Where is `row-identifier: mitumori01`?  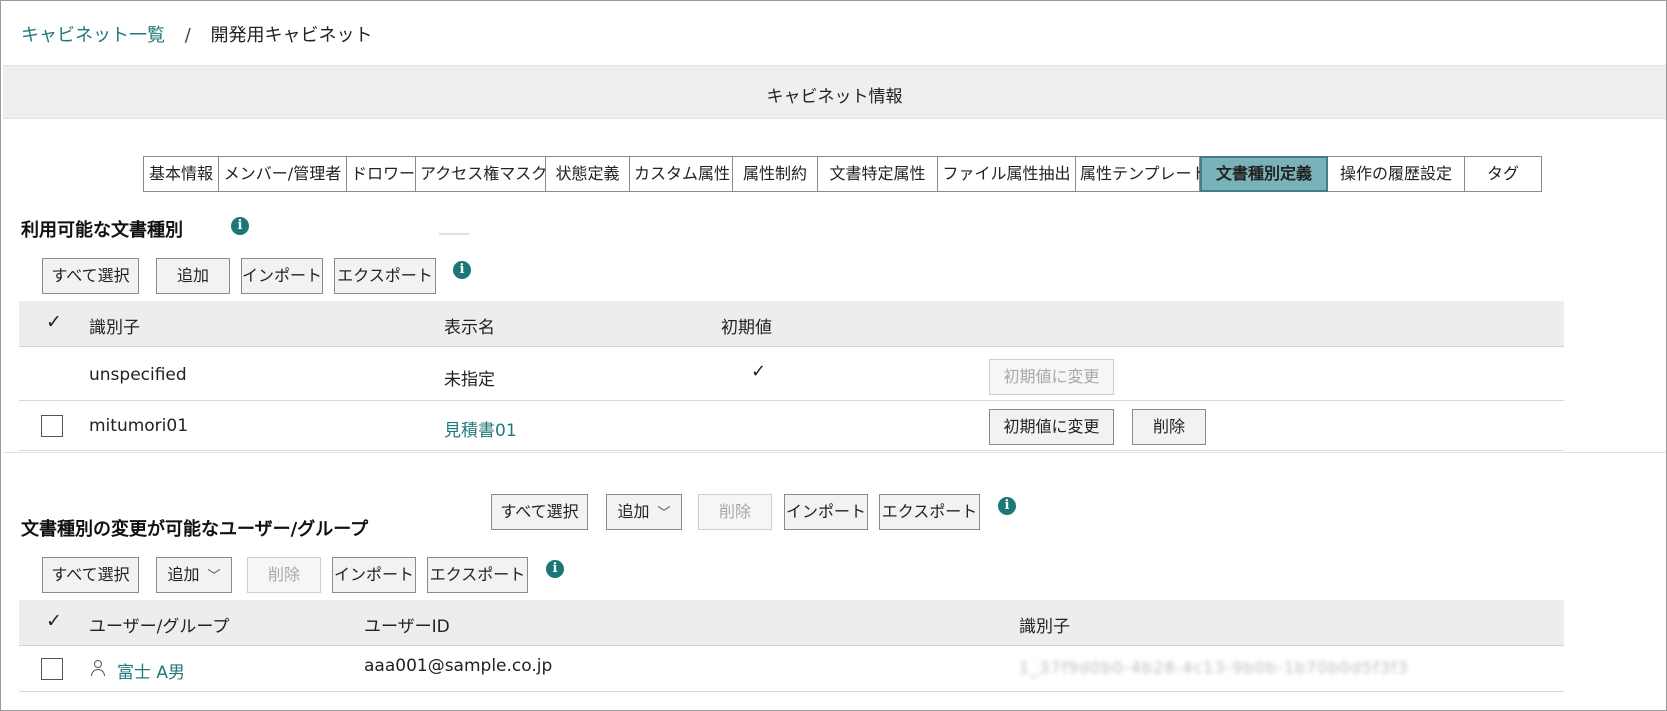
row-identifier: mitumori01 is located at coordinates (139, 426).